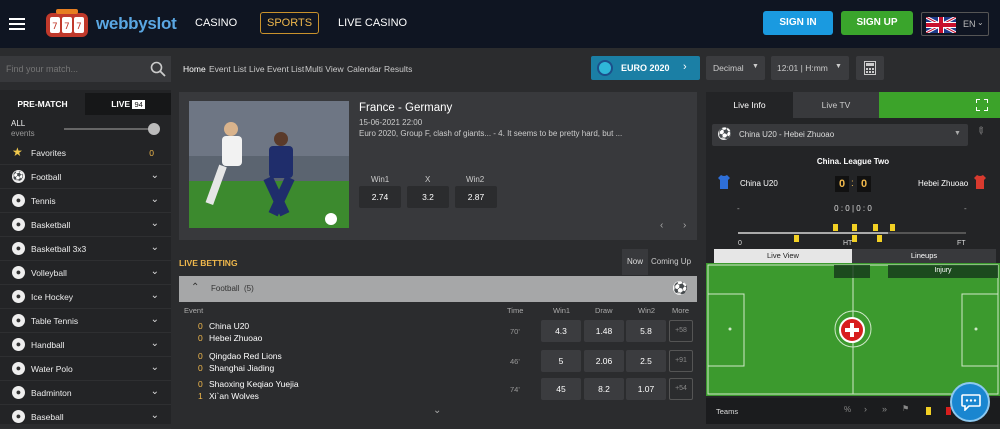 This screenshot has height=429, width=1000. Describe the element at coordinates (364, 69) in the screenshot. I see `subnav-calendar: Calendar` at that location.